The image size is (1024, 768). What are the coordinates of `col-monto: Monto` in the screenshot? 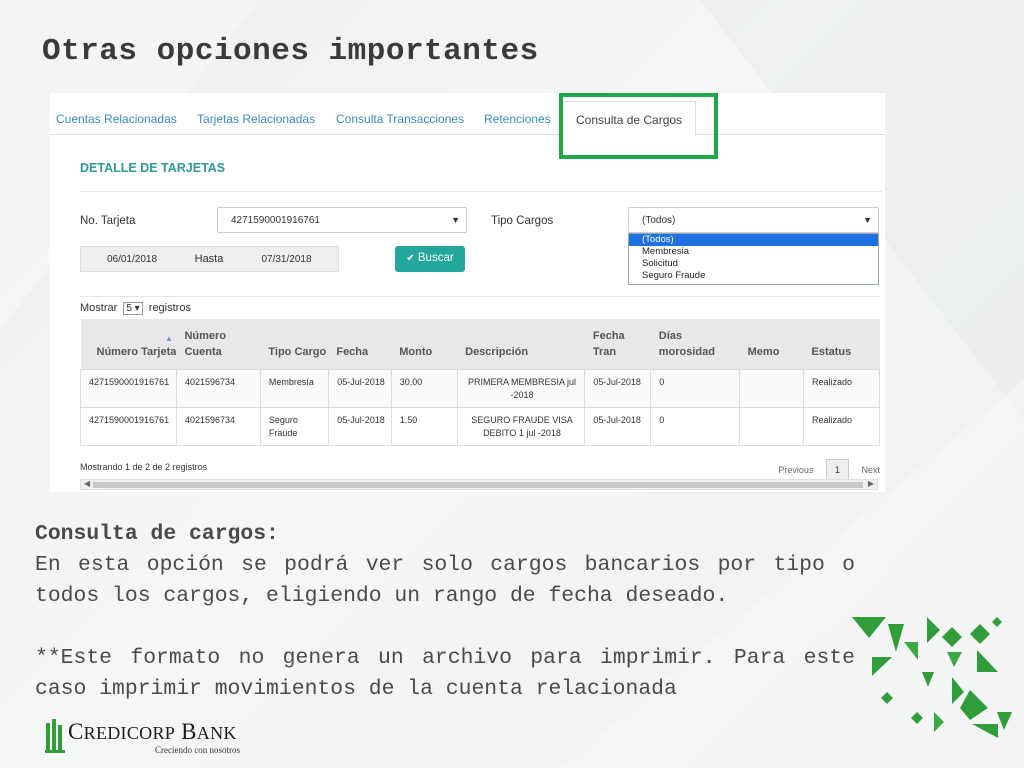 It's located at (424, 344).